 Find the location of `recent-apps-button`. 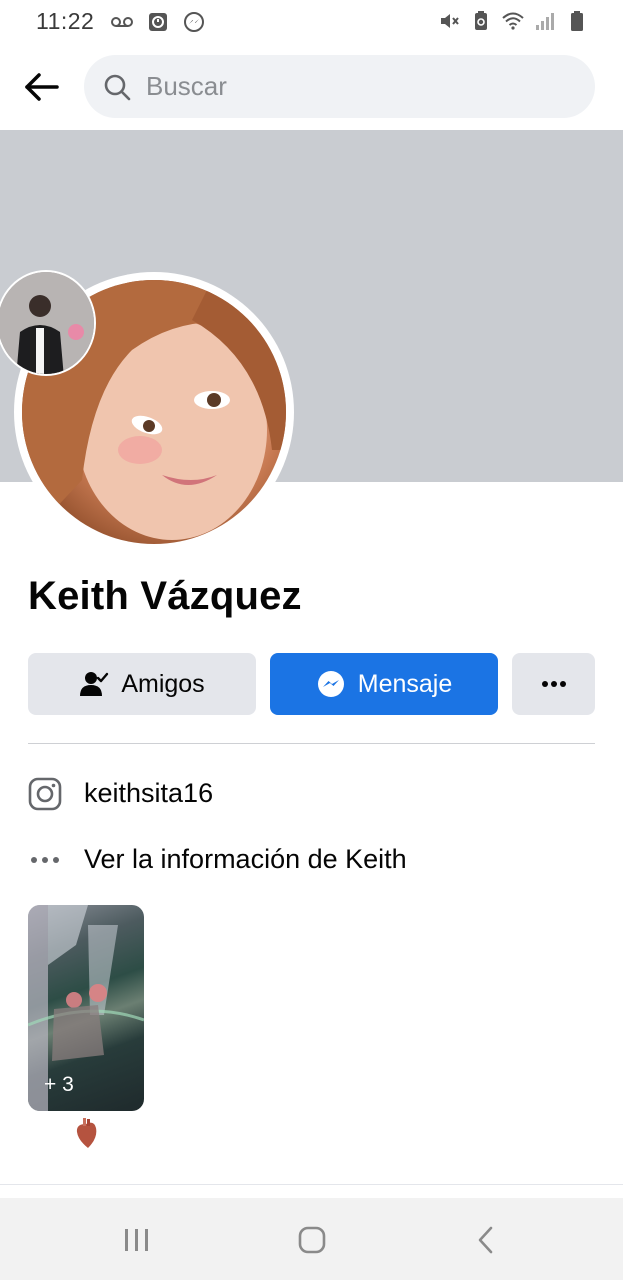

recent-apps-button is located at coordinates (137, 1240).